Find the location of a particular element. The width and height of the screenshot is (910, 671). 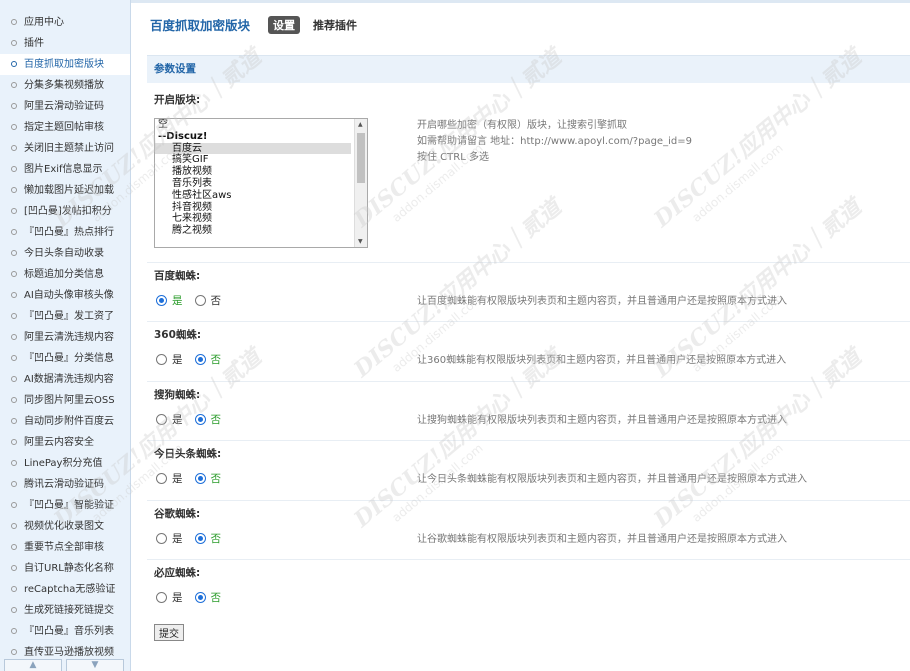

sidebar-item: 图片Exif信息显示 is located at coordinates (65, 169).